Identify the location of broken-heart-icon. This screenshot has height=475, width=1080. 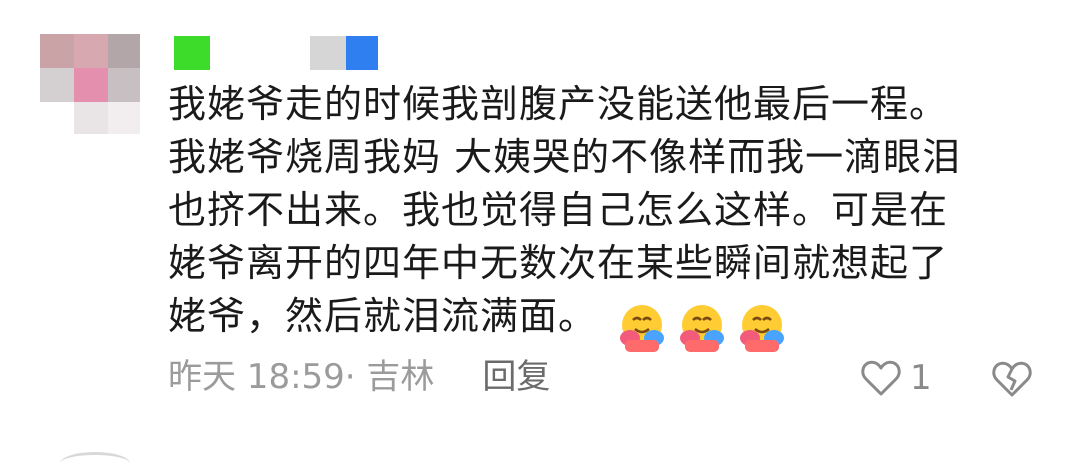
(1012, 379).